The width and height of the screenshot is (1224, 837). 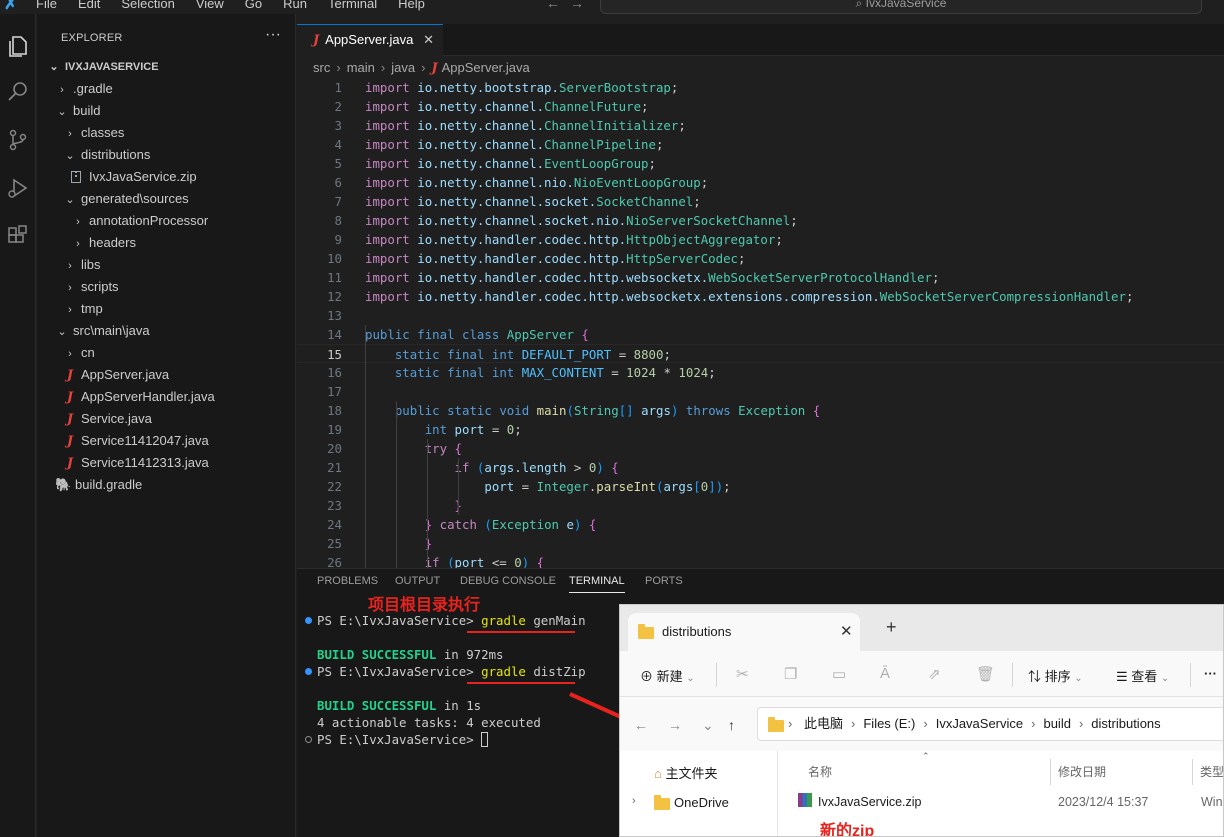 I want to click on menu-file: File, so click(x=46, y=5).